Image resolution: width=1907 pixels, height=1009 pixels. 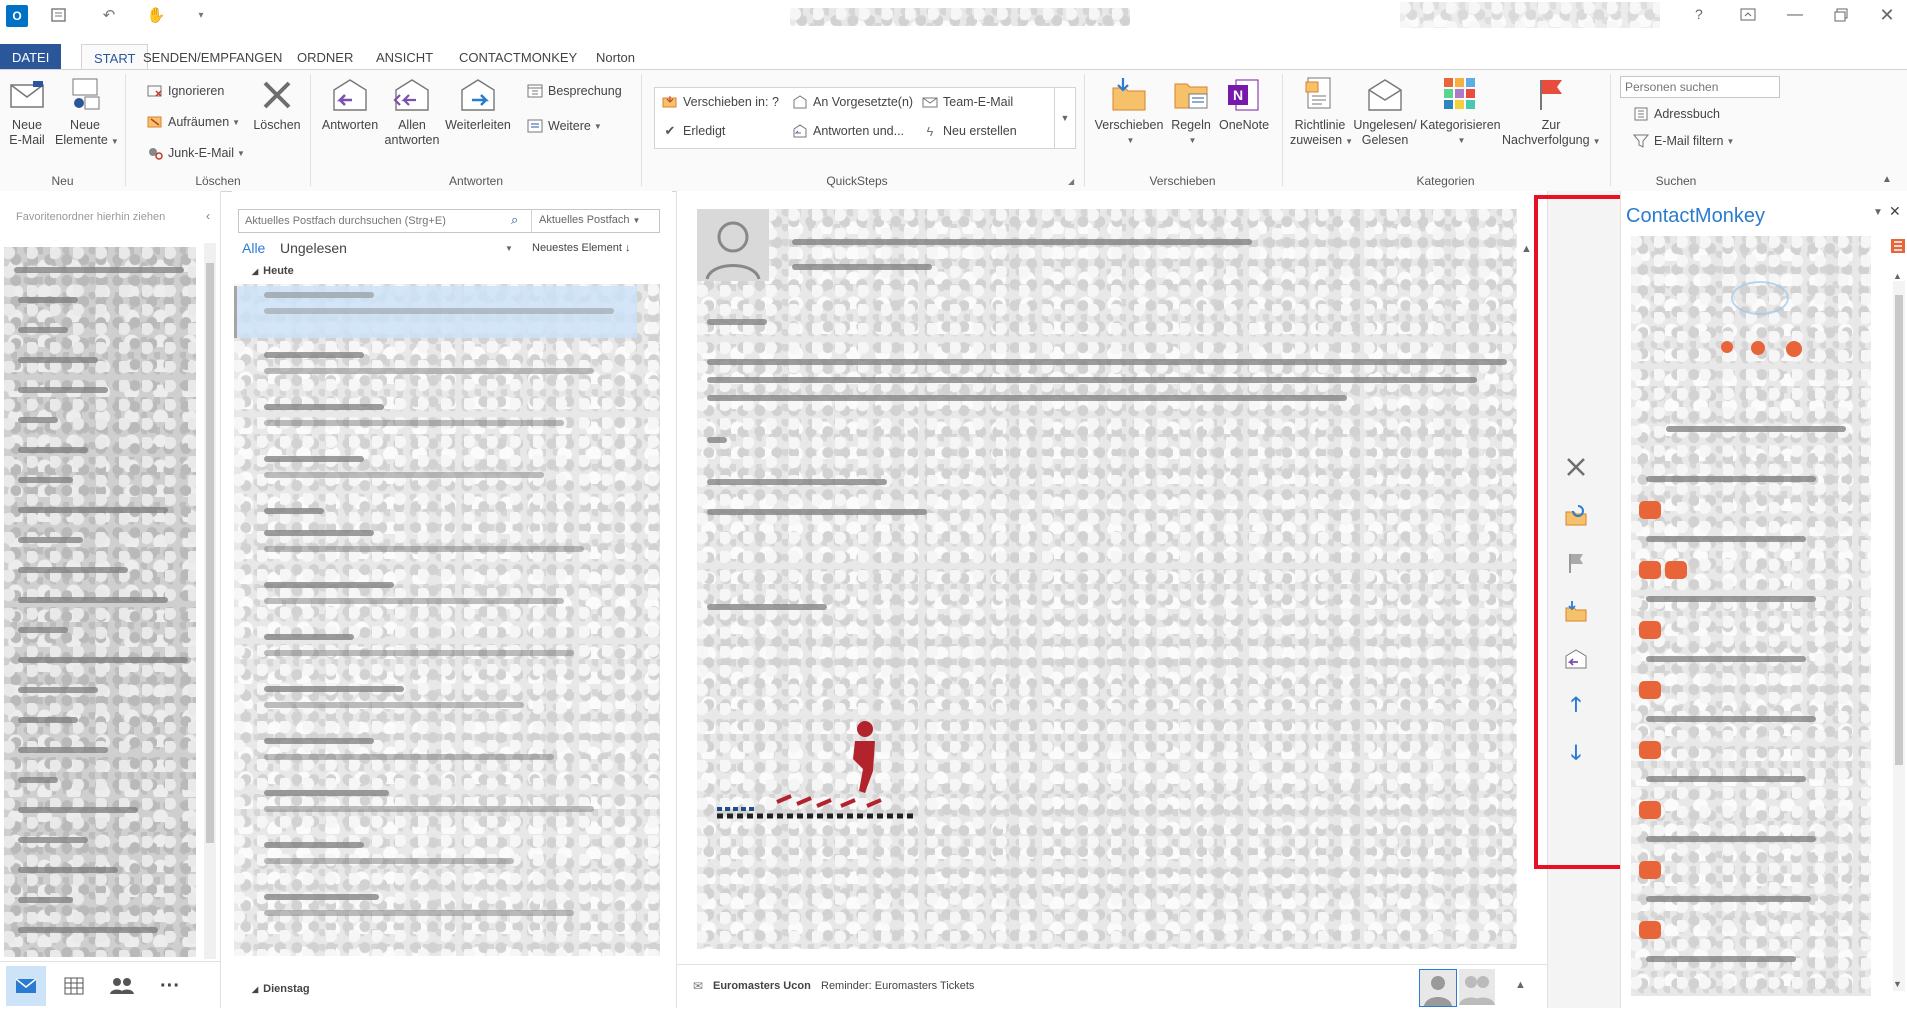 I want to click on filter-unread: Ungelesen, so click(x=313, y=248).